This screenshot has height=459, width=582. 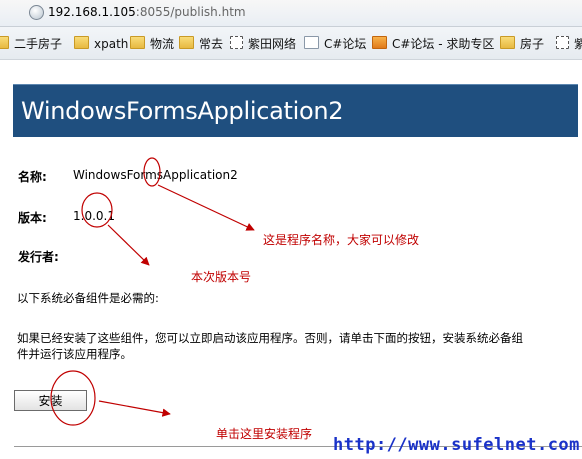 What do you see at coordinates (264, 434) in the screenshot?
I see `install-annotation: 单击这里安装程序` at bounding box center [264, 434].